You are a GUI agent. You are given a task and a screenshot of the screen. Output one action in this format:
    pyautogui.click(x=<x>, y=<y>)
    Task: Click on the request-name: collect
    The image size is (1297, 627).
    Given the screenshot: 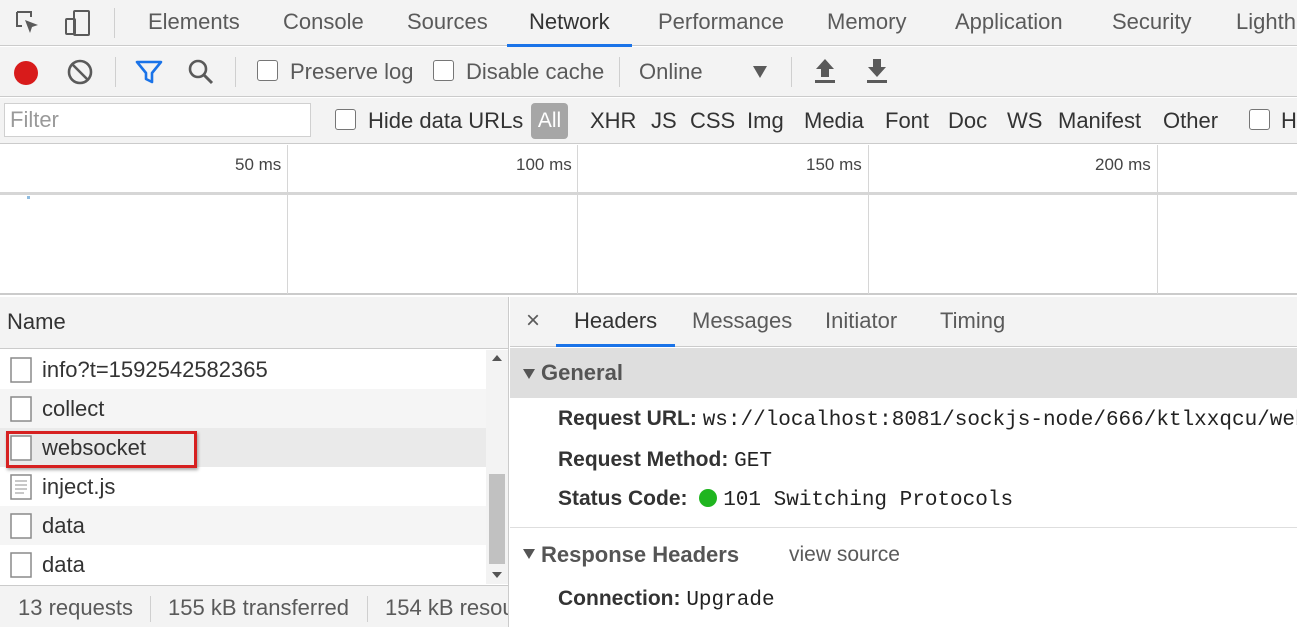 What is the action you would take?
    pyautogui.click(x=73, y=408)
    